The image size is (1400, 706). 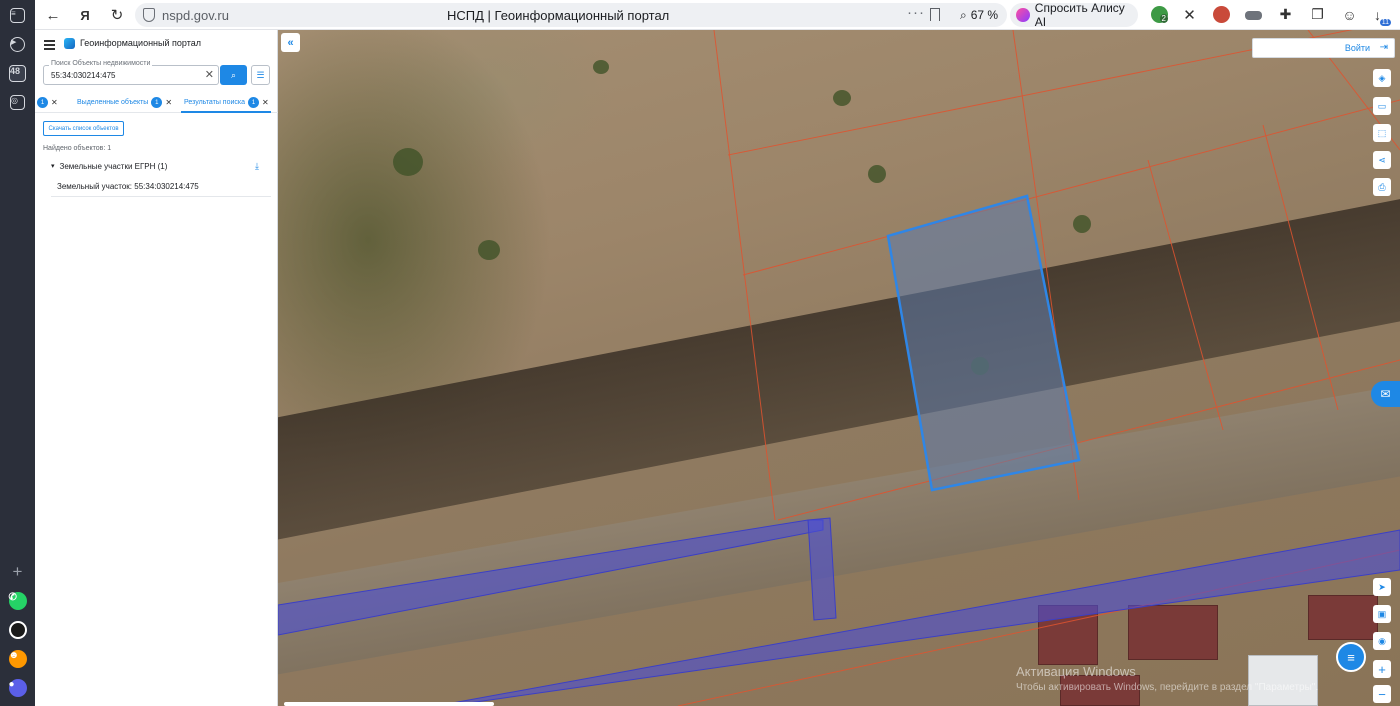 I want to click on news-icon: ≡, so click(x=17, y=15).